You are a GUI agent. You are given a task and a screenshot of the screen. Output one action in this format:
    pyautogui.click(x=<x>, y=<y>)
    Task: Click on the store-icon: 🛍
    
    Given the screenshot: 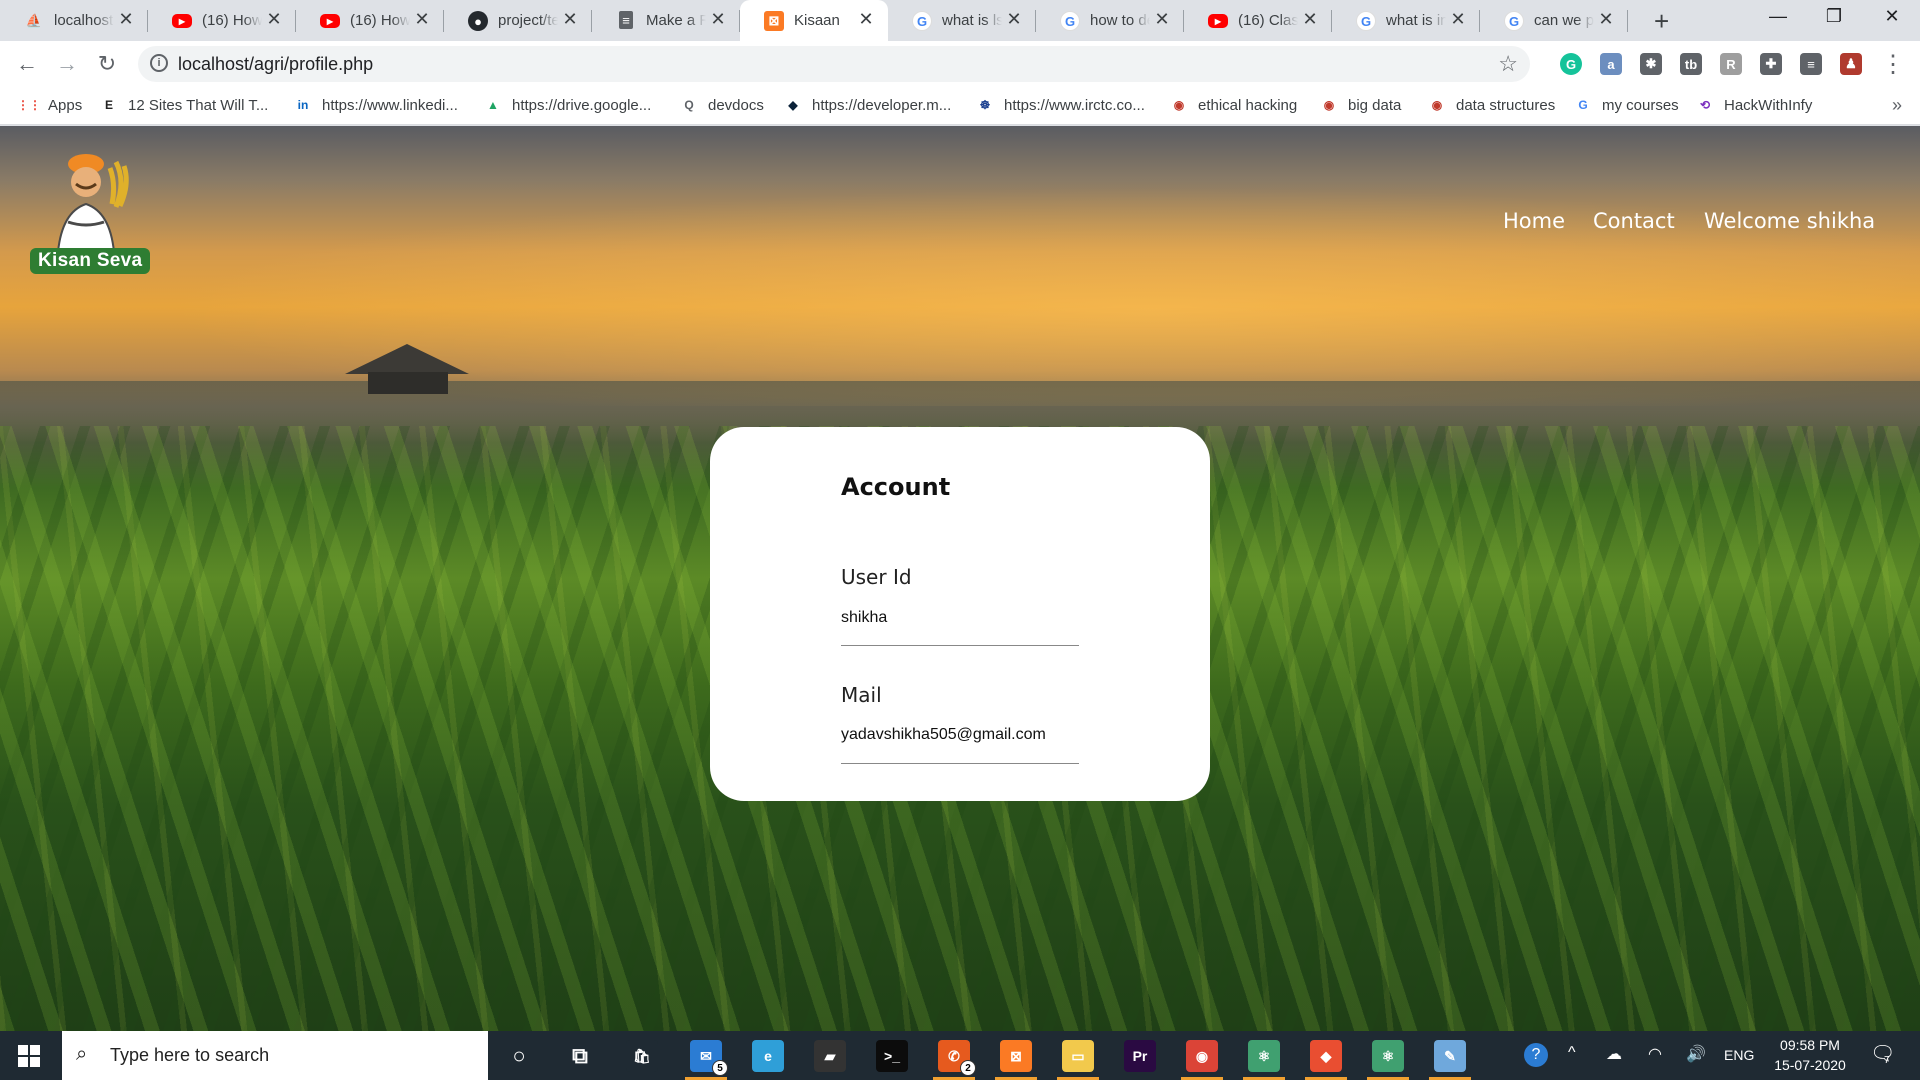 What is the action you would take?
    pyautogui.click(x=642, y=1056)
    